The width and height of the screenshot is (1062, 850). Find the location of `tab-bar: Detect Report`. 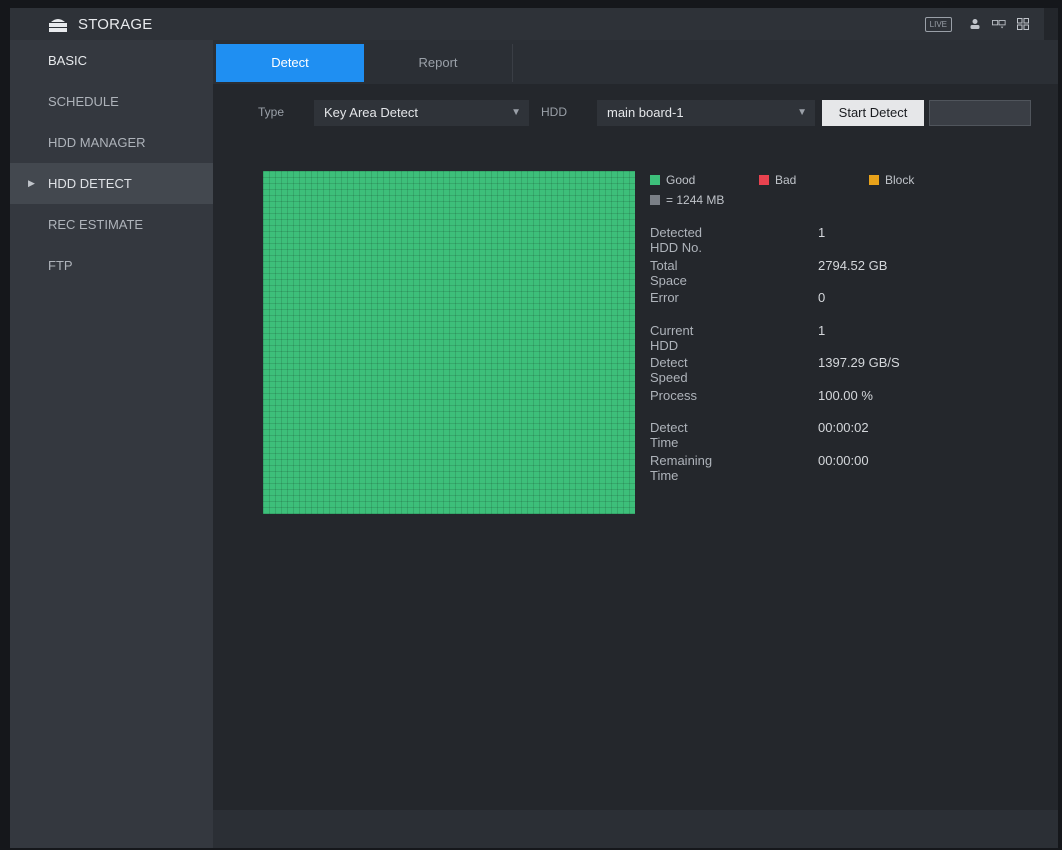

tab-bar: Detect Report is located at coordinates (635, 62).